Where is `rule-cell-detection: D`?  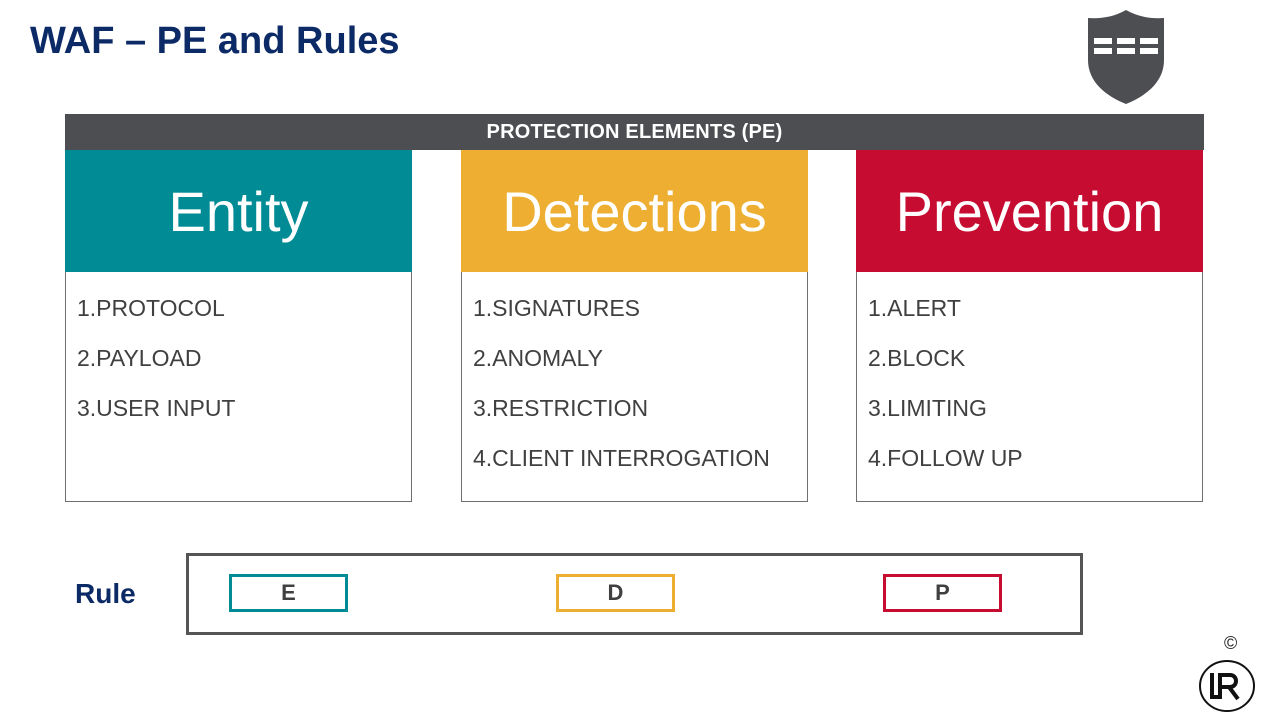 rule-cell-detection: D is located at coordinates (615, 593).